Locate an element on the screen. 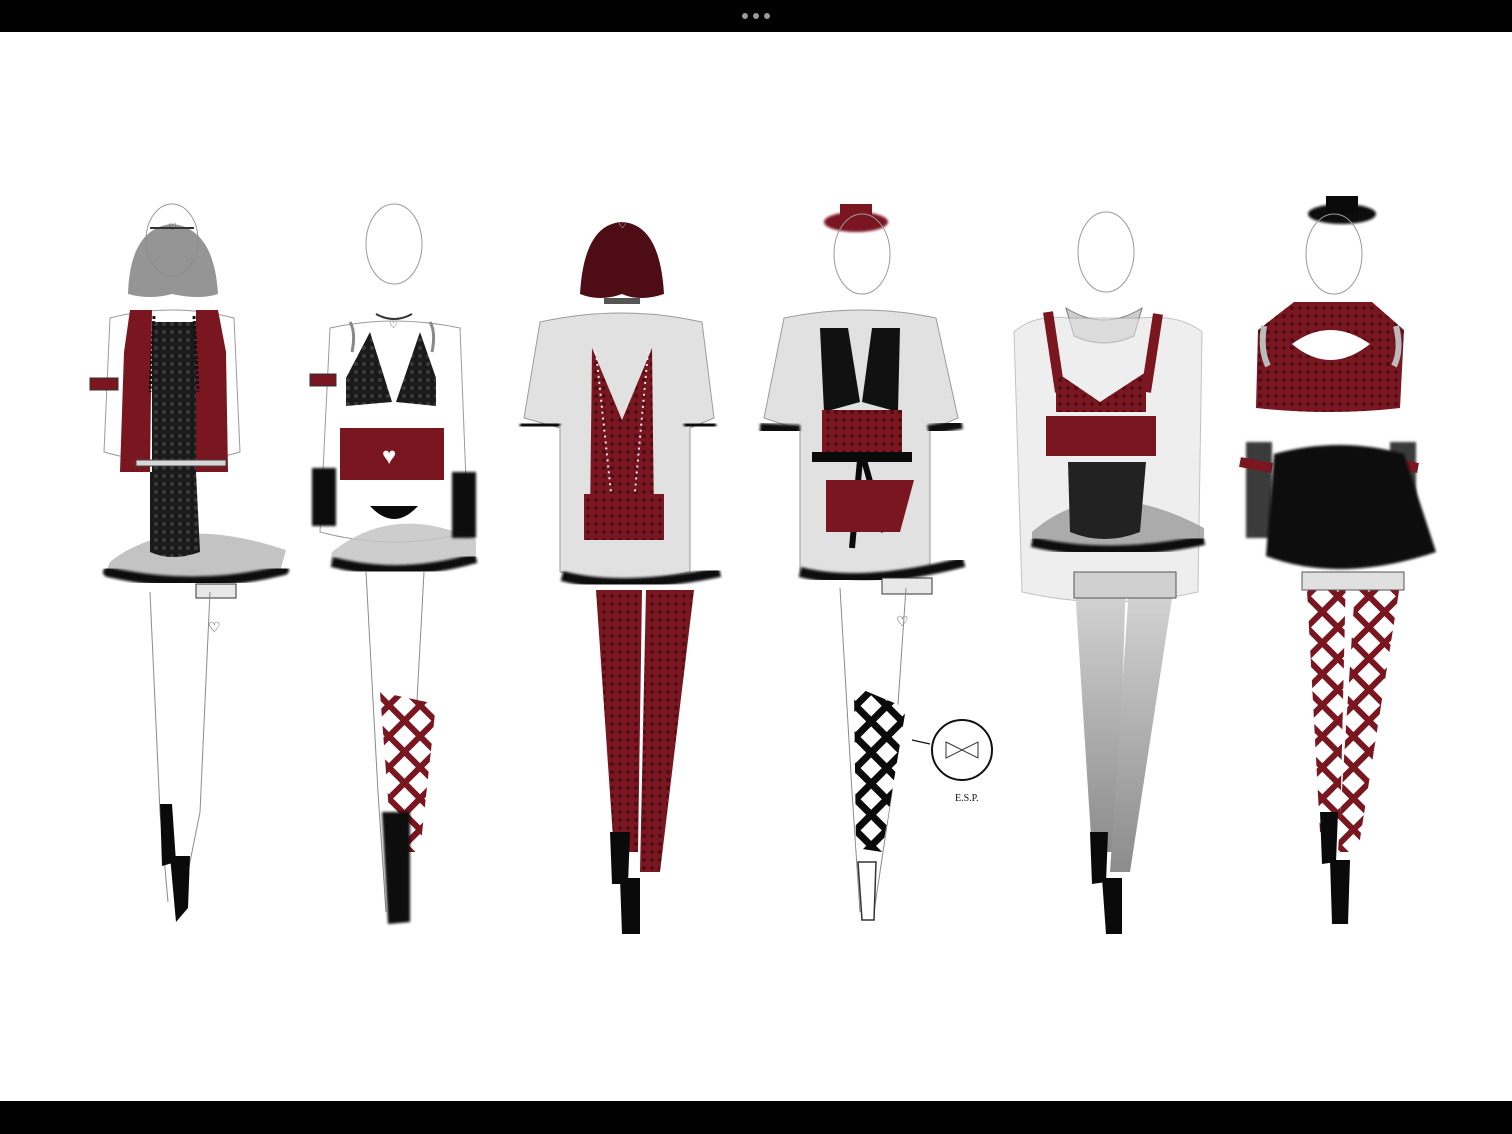  figure-2-lace-bralette-skirt: ♡ ♥ is located at coordinates (393, 563).